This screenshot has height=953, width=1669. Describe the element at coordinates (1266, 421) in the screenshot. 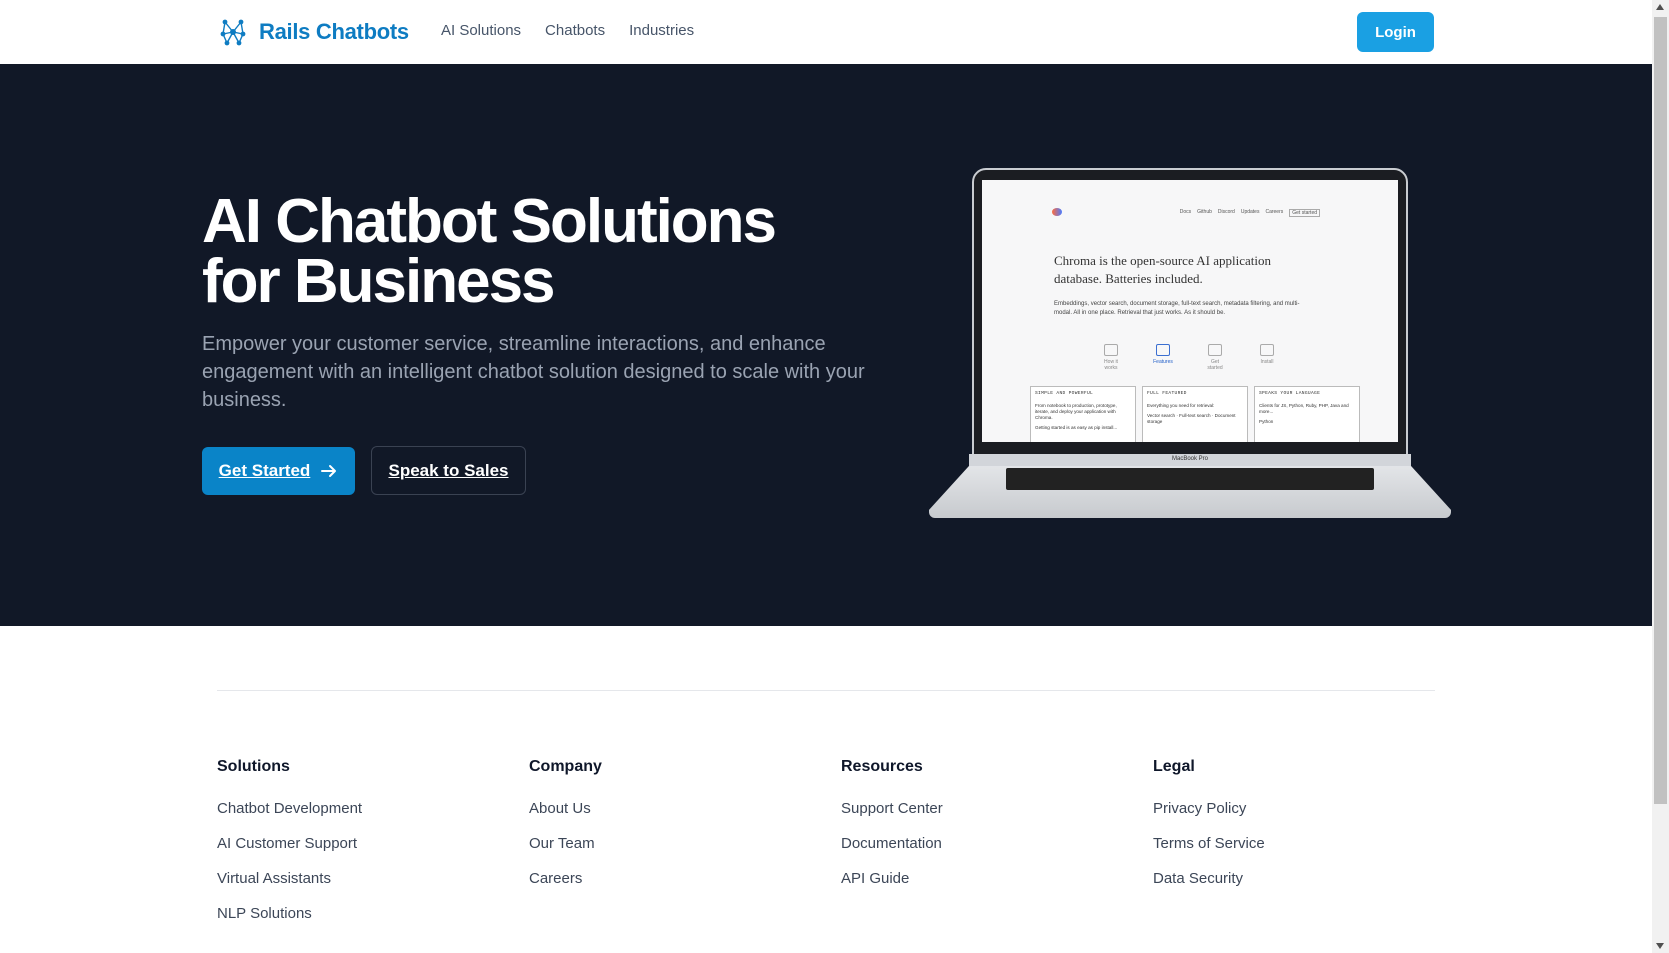

I see `mockup-card-text: Python` at that location.